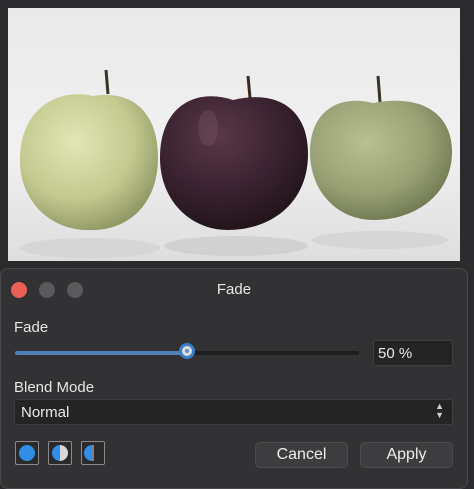  Describe the element at coordinates (60, 453) in the screenshot. I see `half-circle-icon` at that location.